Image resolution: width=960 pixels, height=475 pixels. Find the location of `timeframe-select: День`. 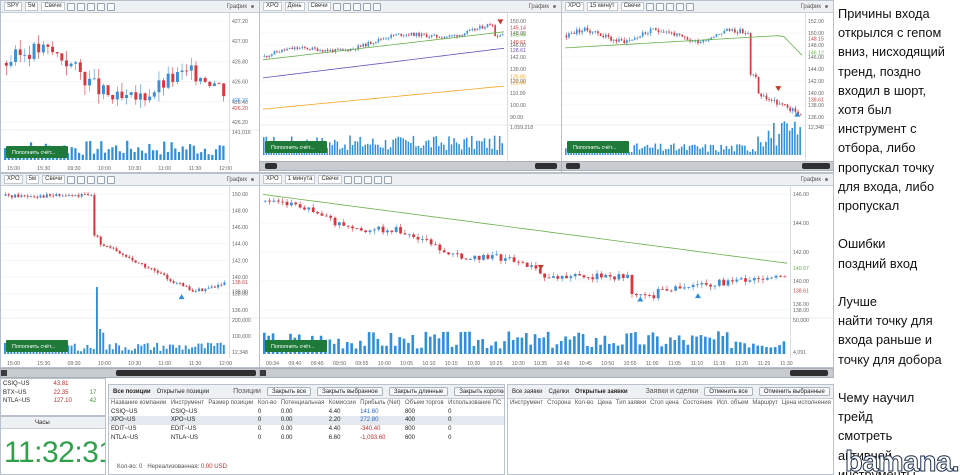

timeframe-select: День is located at coordinates (294, 6).